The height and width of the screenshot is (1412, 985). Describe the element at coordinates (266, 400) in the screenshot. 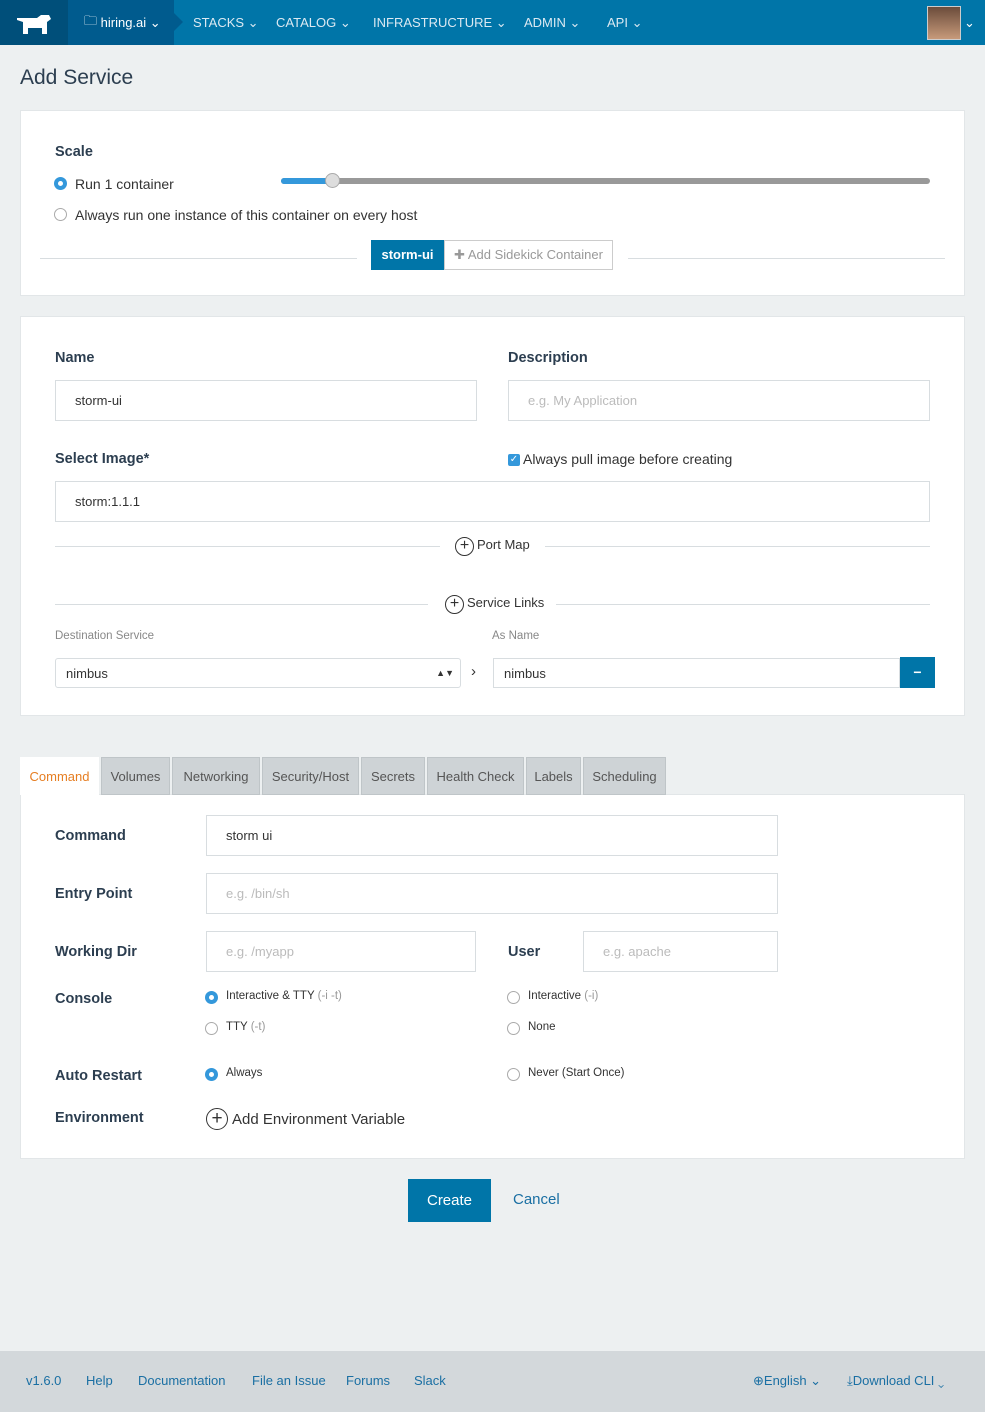

I see `name-input: storm-ui` at that location.